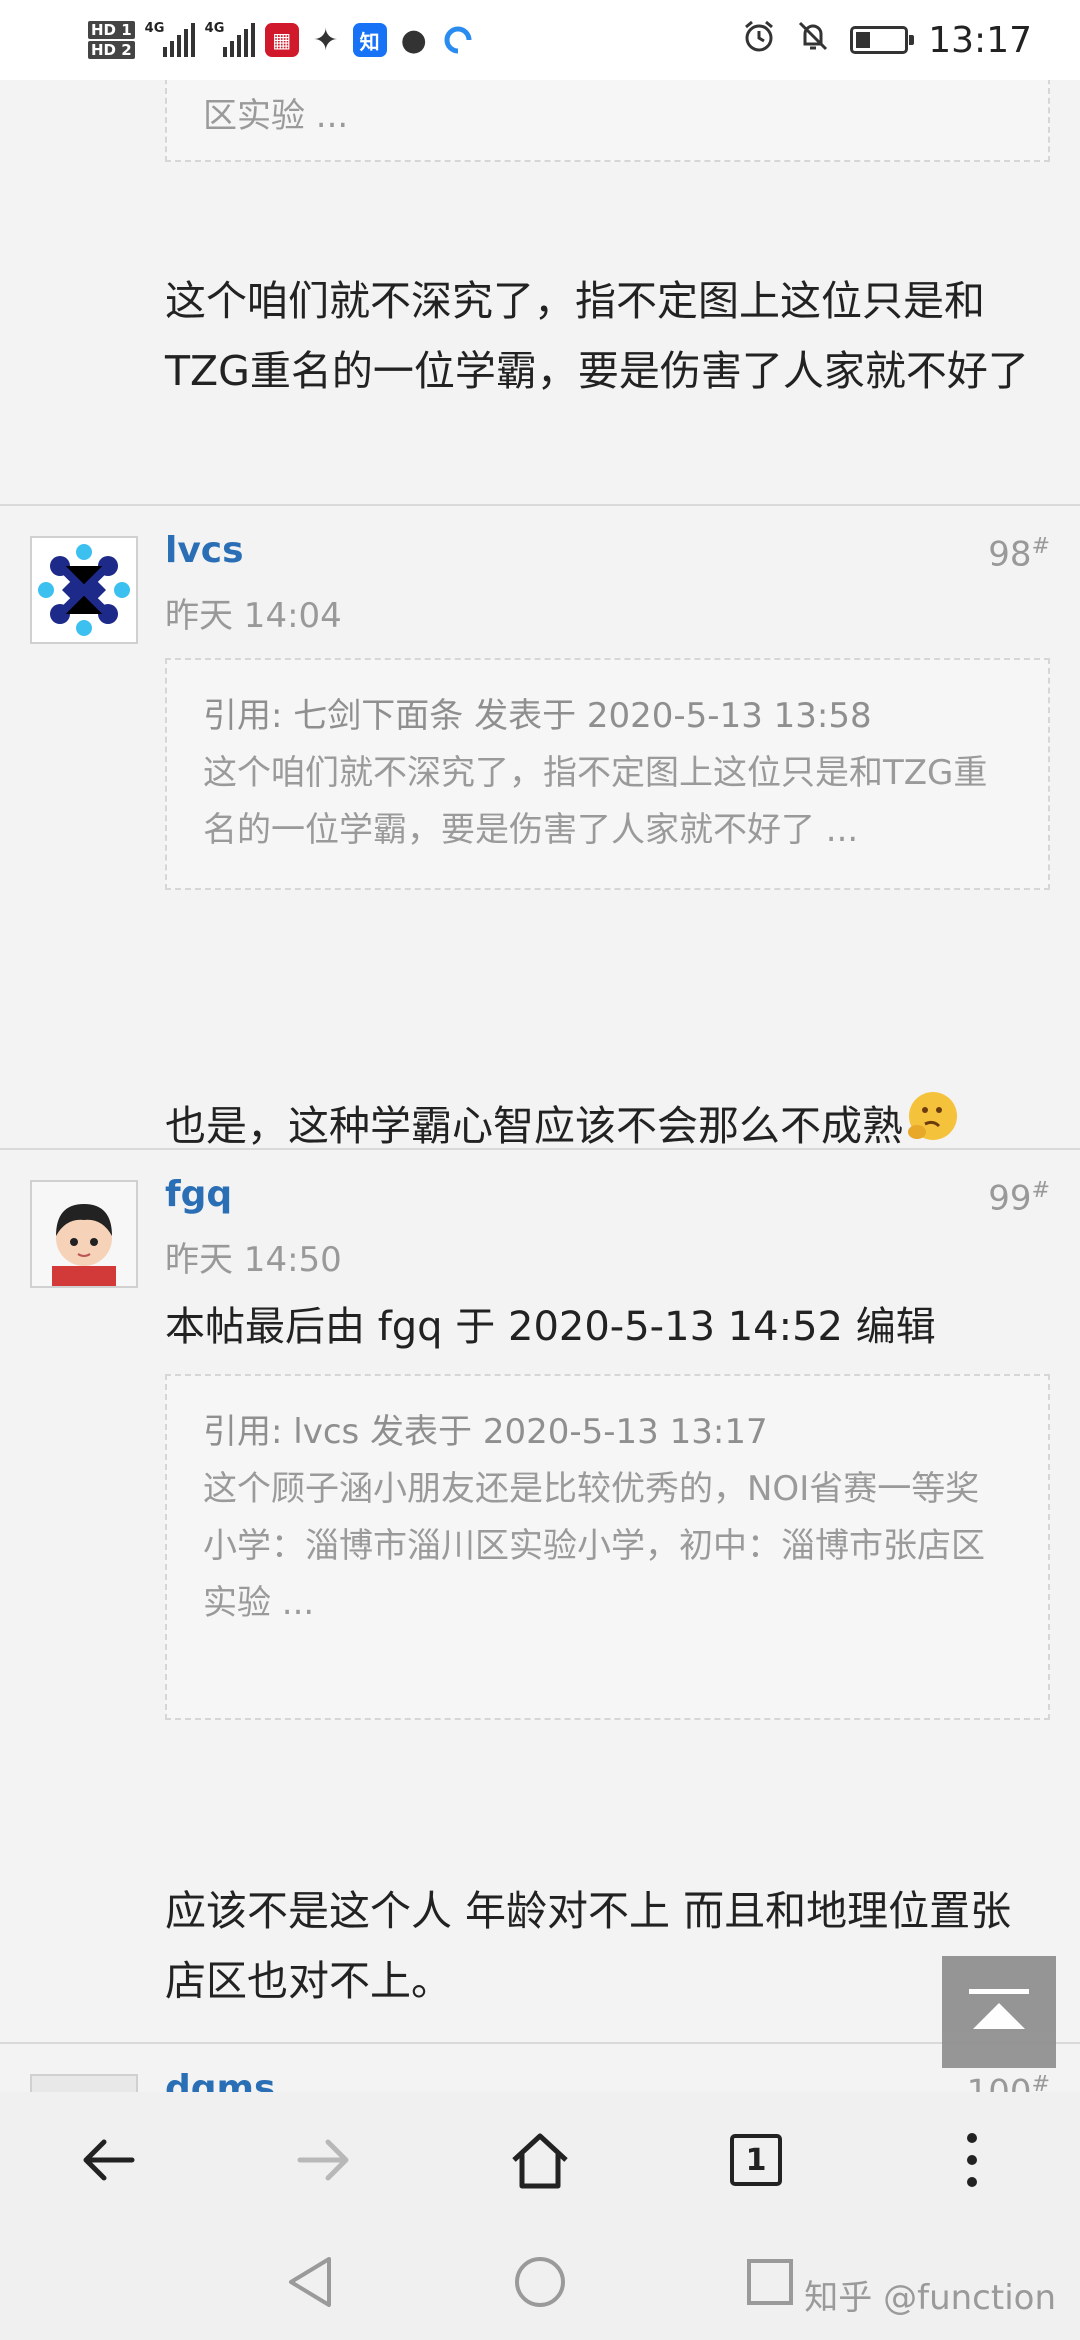 The image size is (1080, 2340). What do you see at coordinates (204, 550) in the screenshot?
I see `post-username: lvcs` at bounding box center [204, 550].